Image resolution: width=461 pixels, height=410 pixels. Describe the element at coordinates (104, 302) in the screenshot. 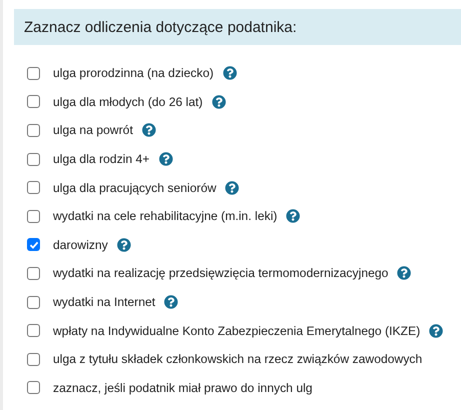

I see `option-label: wydatki na Internet` at that location.